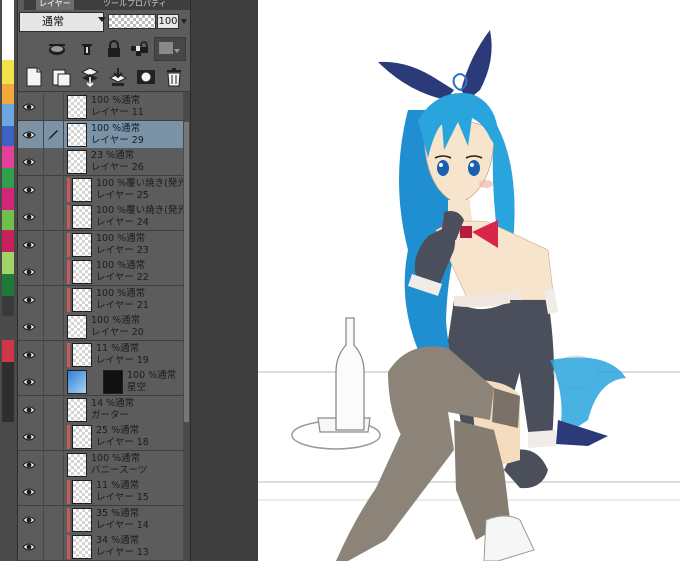  What do you see at coordinates (132, 21) in the screenshot?
I see `opacity-slider` at bounding box center [132, 21].